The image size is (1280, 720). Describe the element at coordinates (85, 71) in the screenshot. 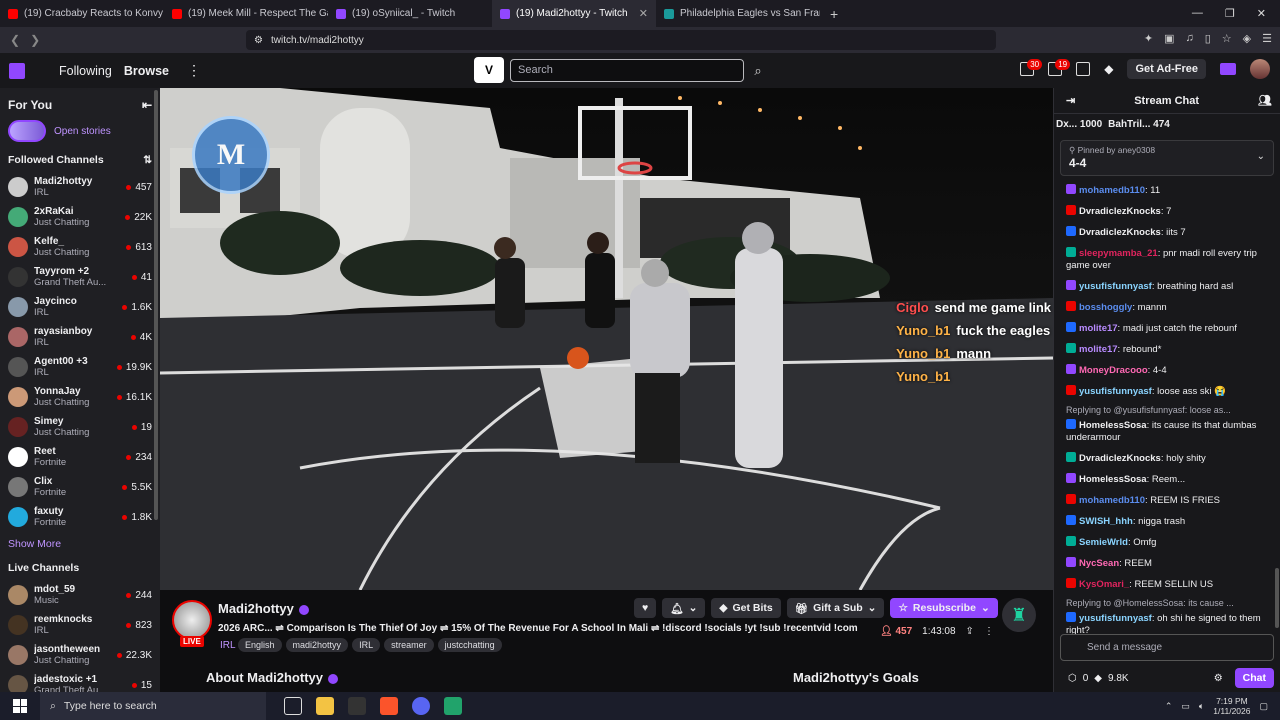

I see `following-link: Following` at that location.